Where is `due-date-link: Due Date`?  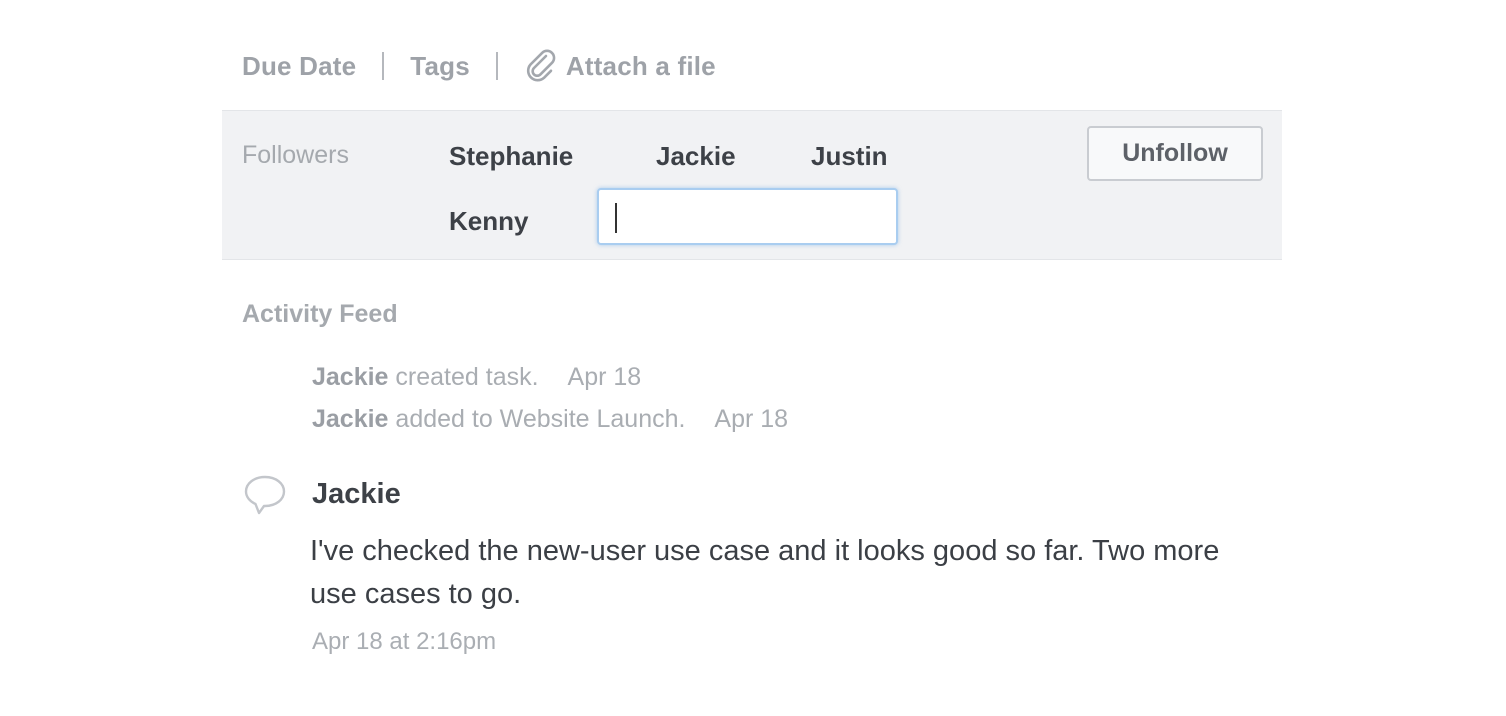 due-date-link: Due Date is located at coordinates (299, 66).